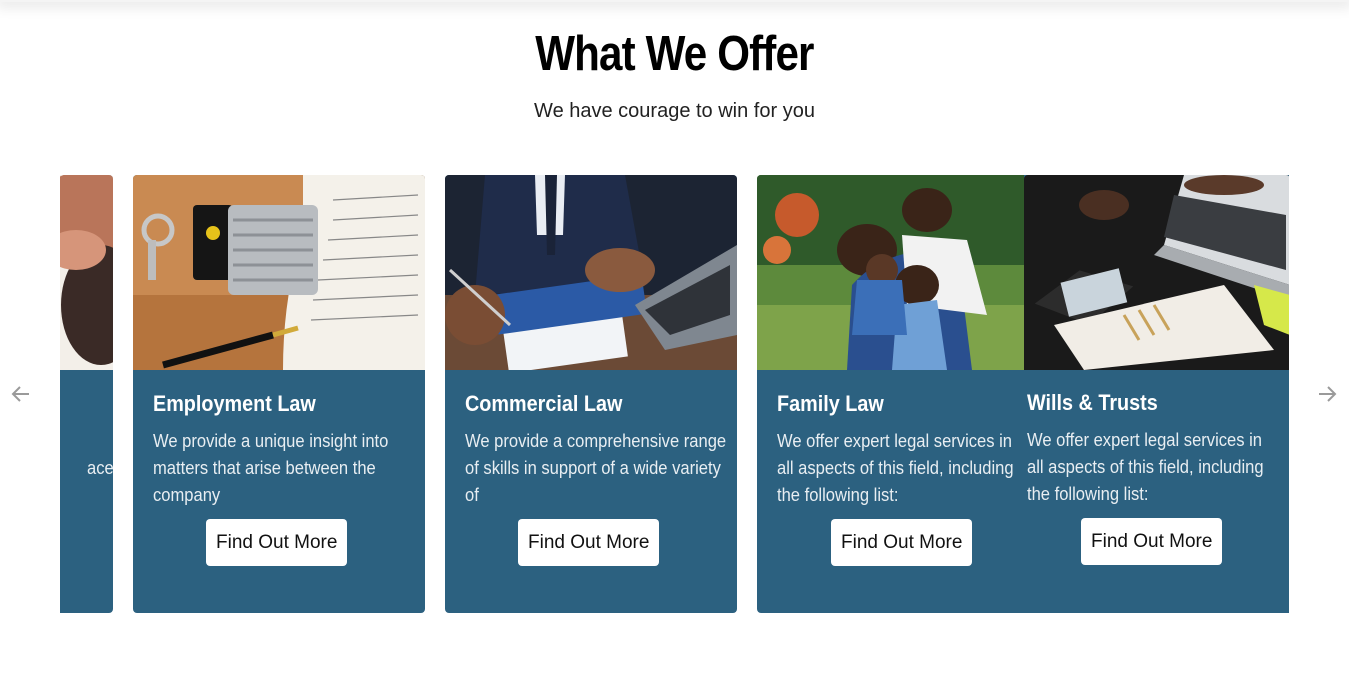 The image size is (1349, 673). I want to click on section-subtitle: We have courage to win for you, so click(674, 111).